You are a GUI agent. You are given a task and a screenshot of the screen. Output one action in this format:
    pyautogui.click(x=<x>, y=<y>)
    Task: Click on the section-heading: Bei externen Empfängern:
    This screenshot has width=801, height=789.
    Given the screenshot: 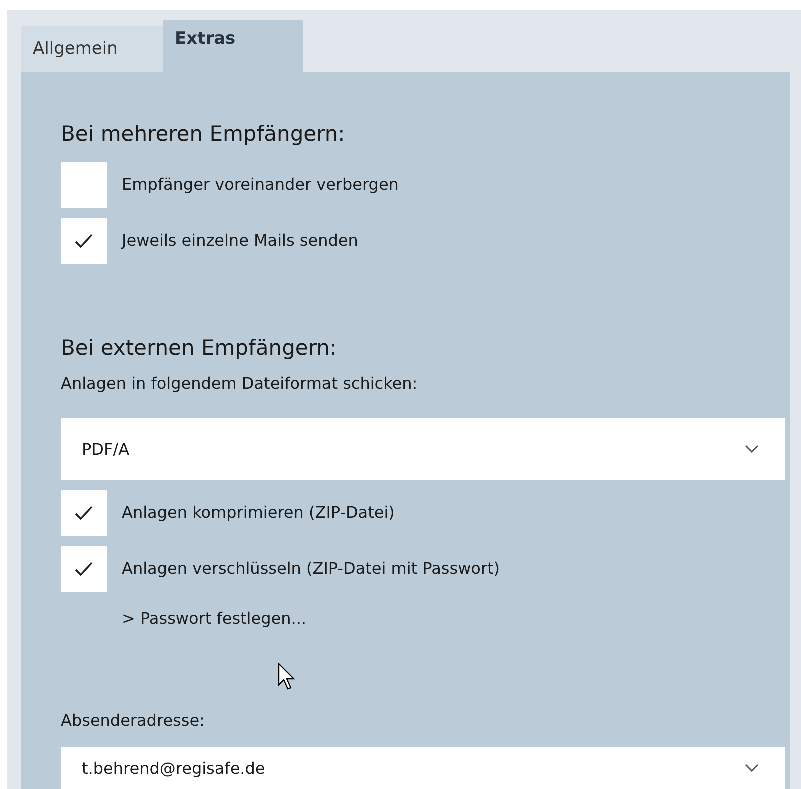 What is the action you would take?
    pyautogui.click(x=199, y=348)
    